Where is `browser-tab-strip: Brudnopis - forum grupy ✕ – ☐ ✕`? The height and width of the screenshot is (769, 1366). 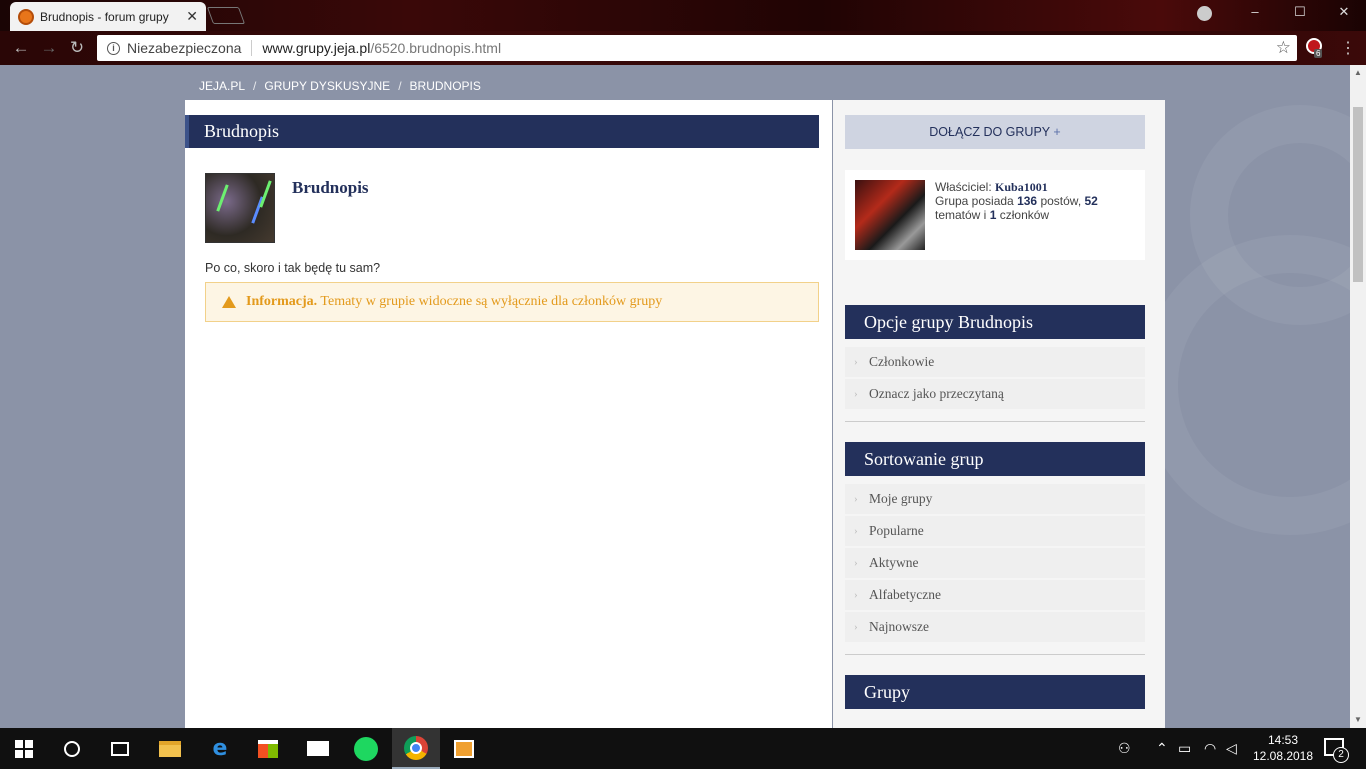
browser-tab-strip: Brudnopis - forum grupy ✕ – ☐ ✕ is located at coordinates (683, 15).